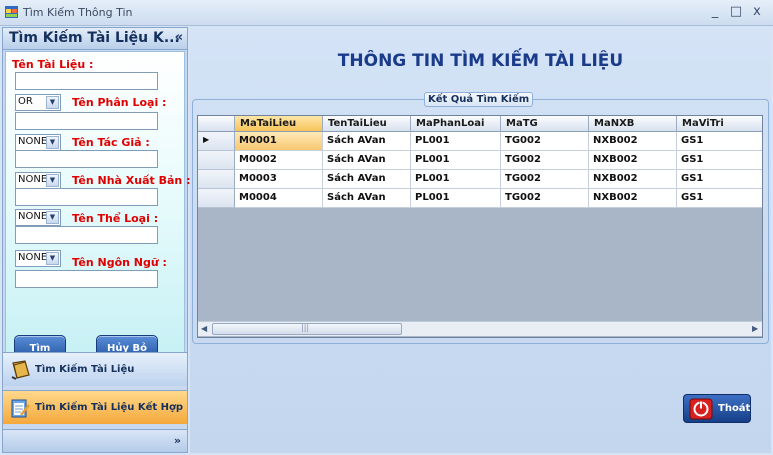 This screenshot has height=455, width=773. Describe the element at coordinates (736, 12) in the screenshot. I see `maximize-button: □` at that location.